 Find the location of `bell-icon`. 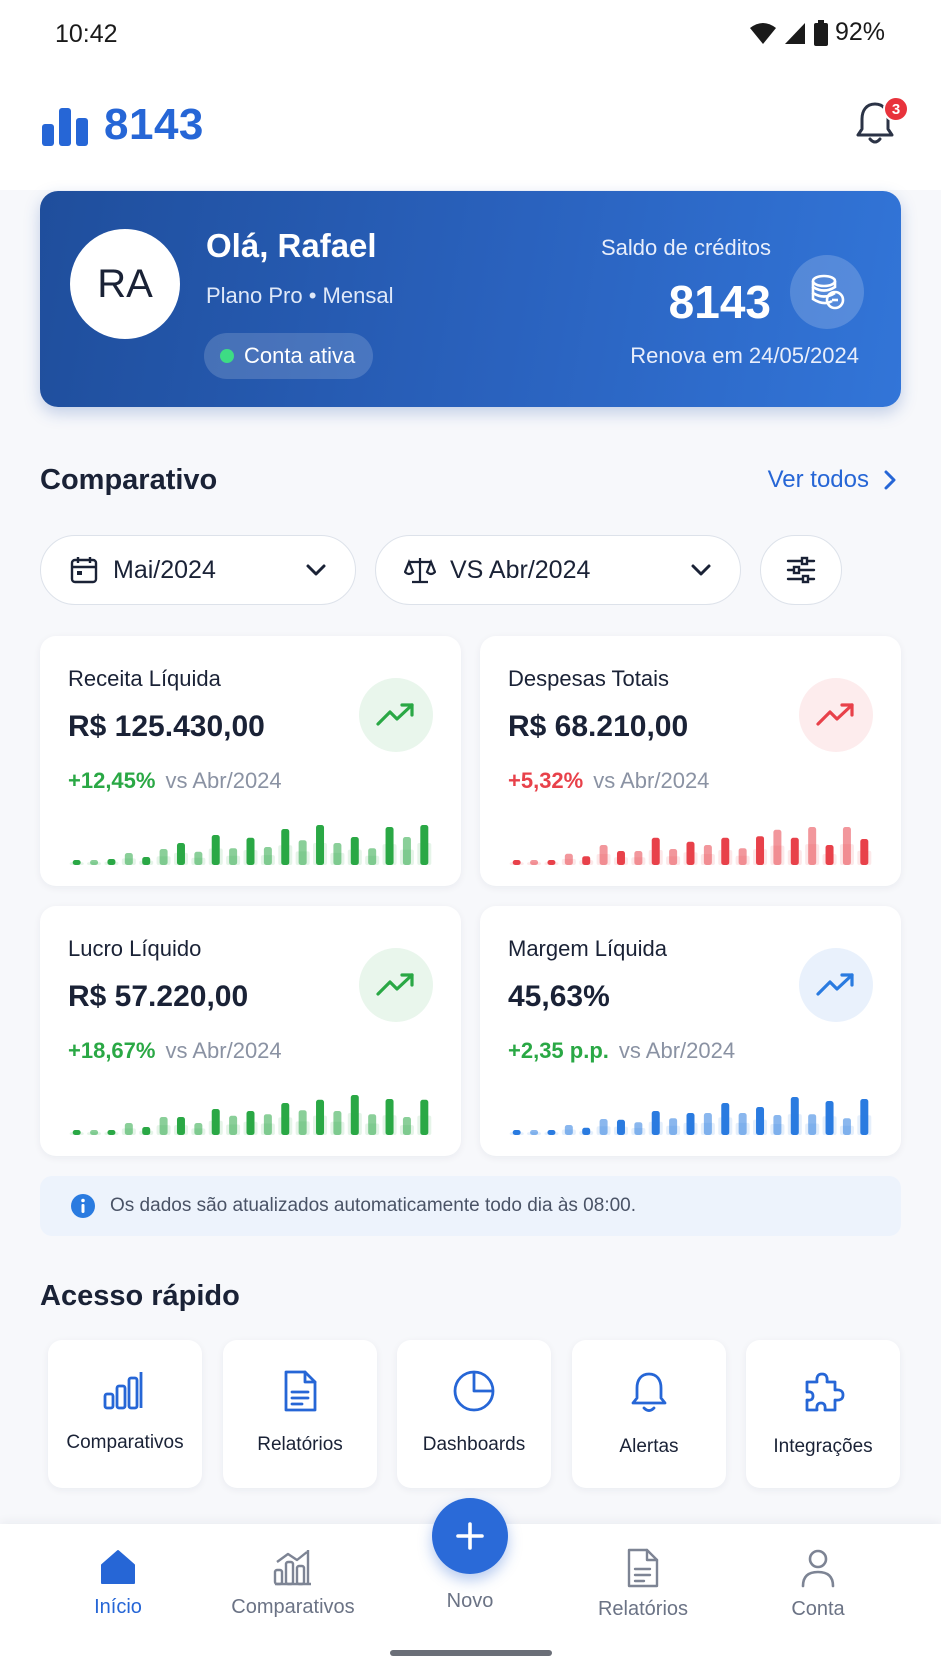

bell-icon is located at coordinates (649, 1392).